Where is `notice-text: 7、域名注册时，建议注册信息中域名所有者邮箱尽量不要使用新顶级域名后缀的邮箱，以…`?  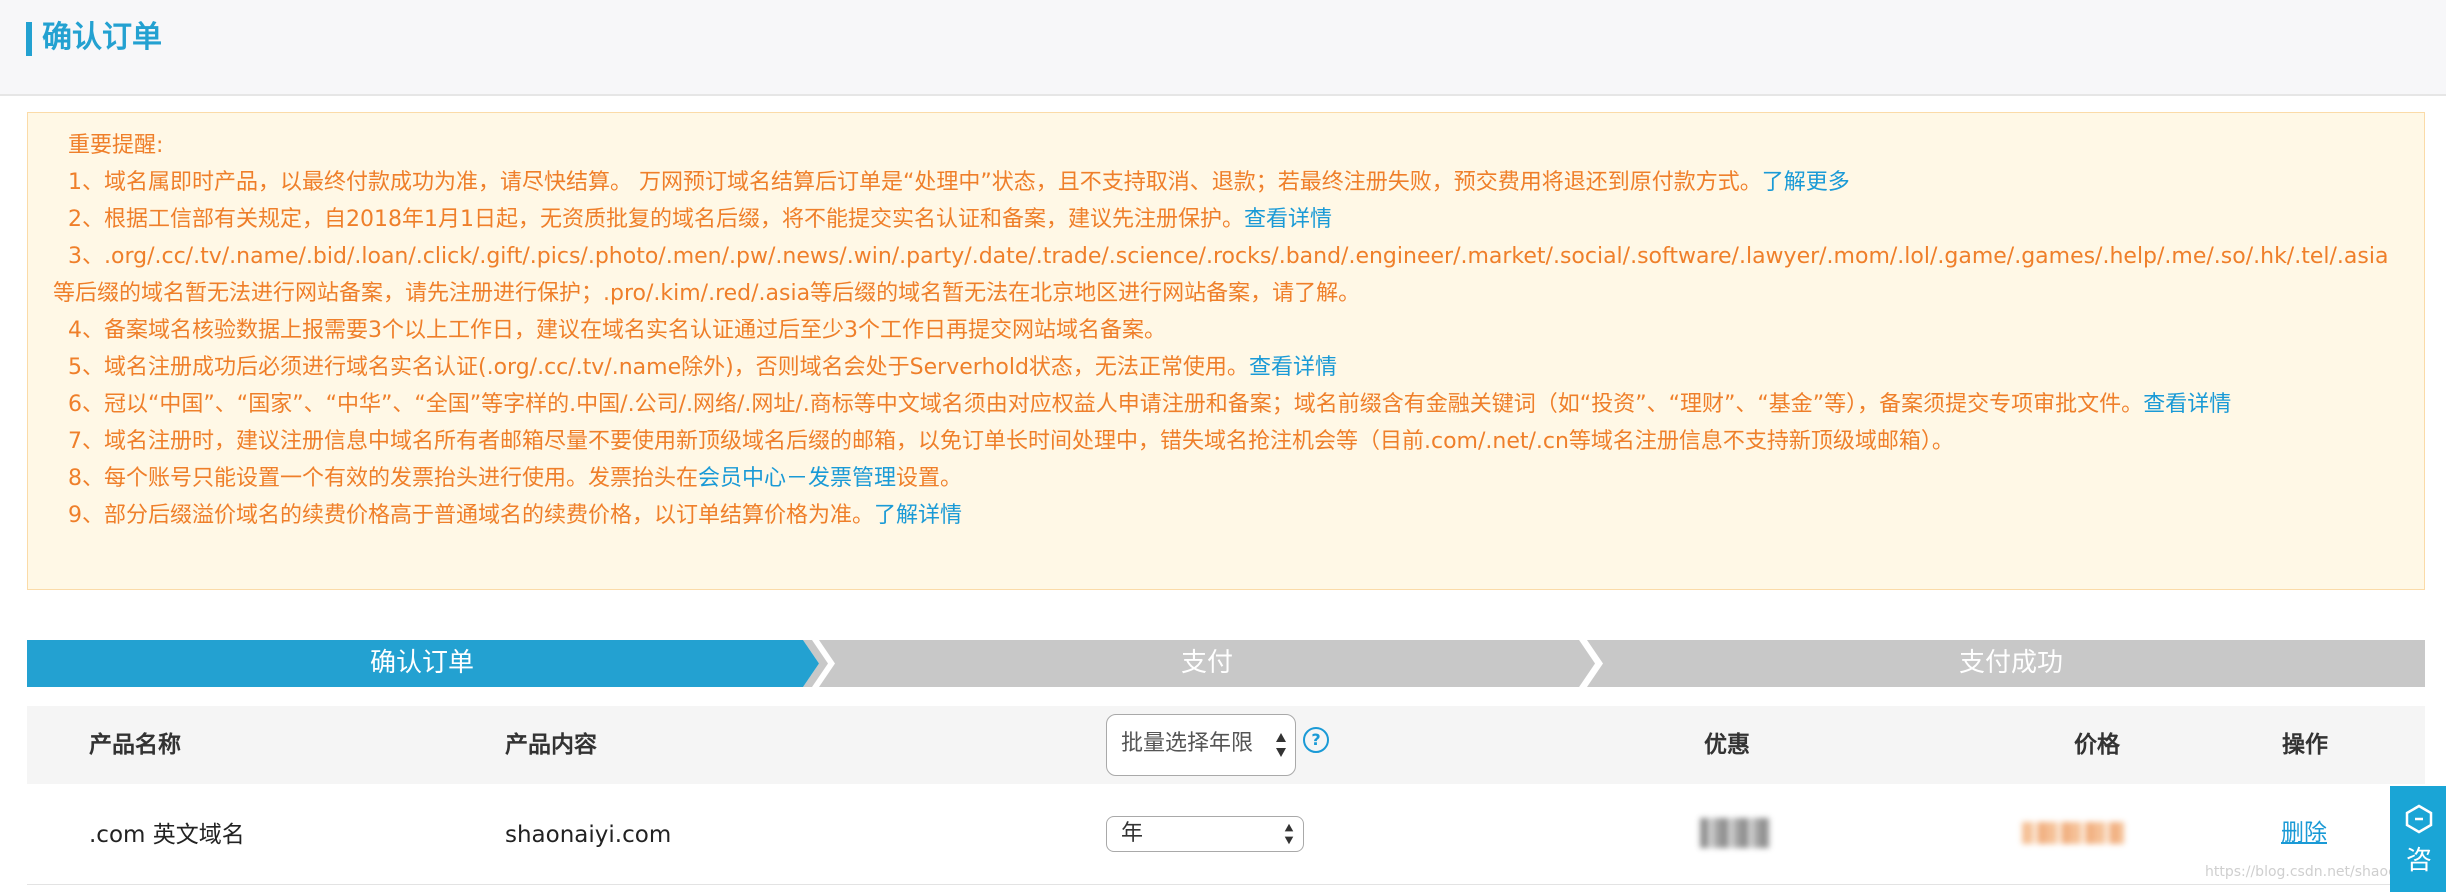 notice-text: 7、域名注册时，建议注册信息中域名所有者邮箱尽量不要使用新顶级域名后缀的邮箱，以… is located at coordinates (1011, 441).